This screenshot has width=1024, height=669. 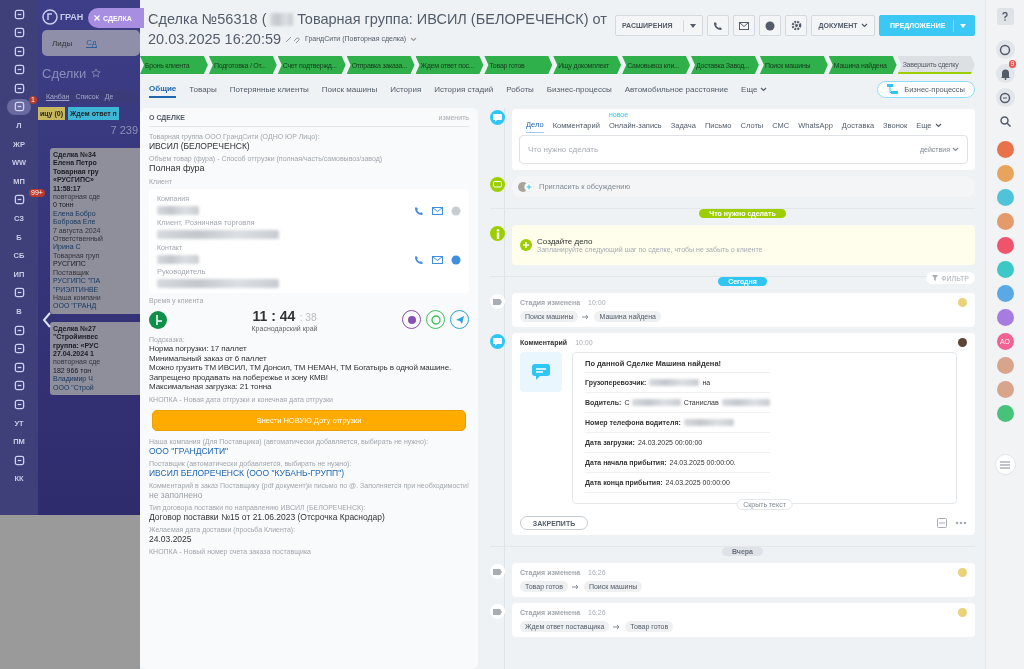 I want to click on field-value: Полная фура, so click(x=177, y=168).